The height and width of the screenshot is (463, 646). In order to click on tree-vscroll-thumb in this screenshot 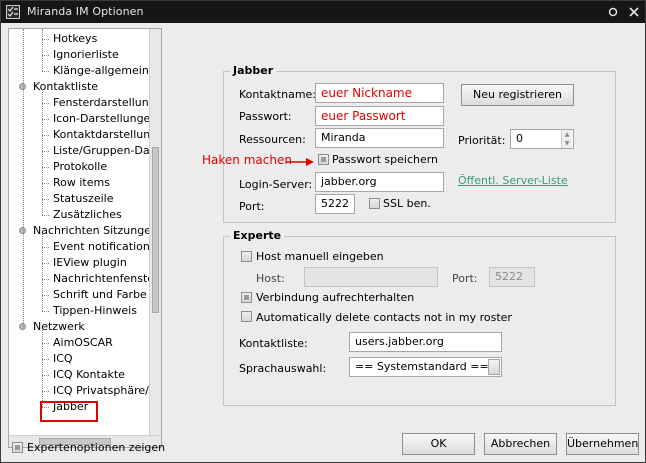, I will do `click(155, 230)`.